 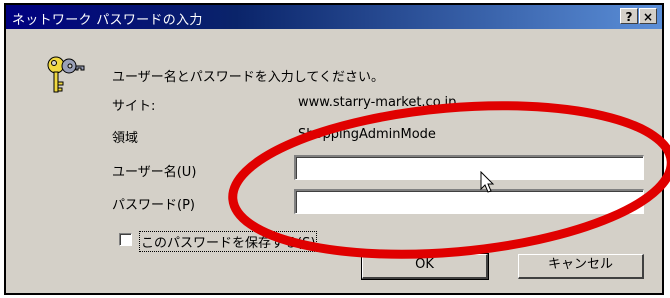 I want to click on password-label: パスワード(P), so click(x=153, y=205).